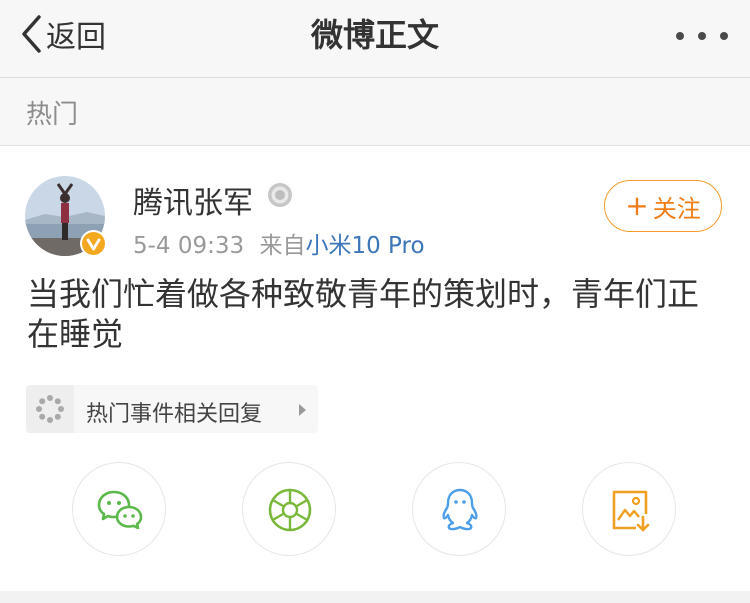  I want to click on moments-icon, so click(290, 510).